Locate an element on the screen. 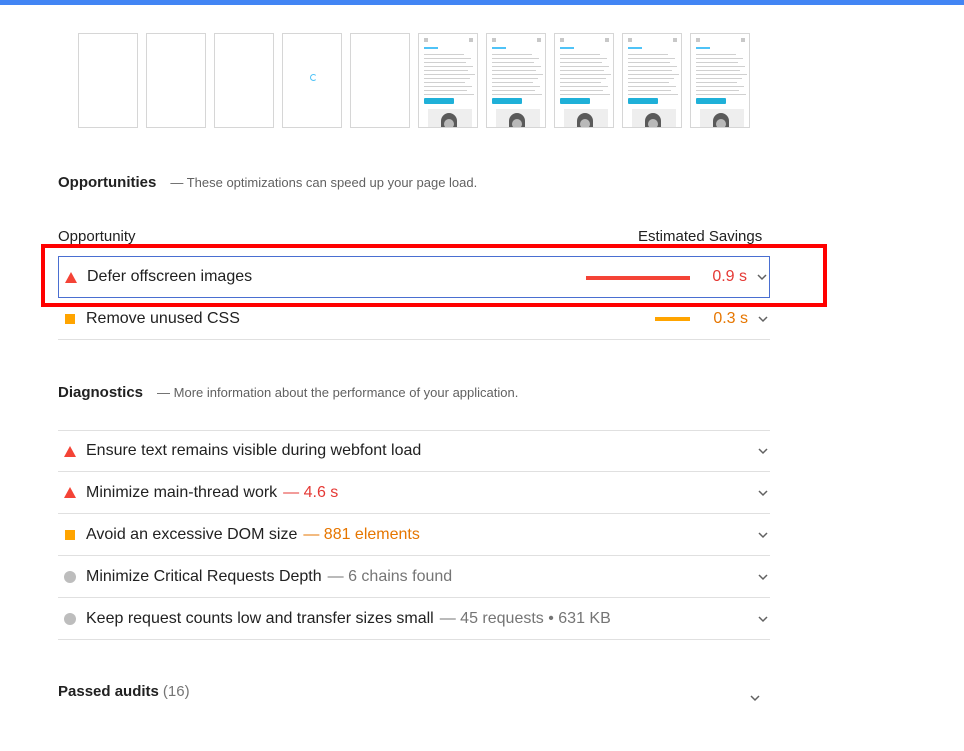 The width and height of the screenshot is (964, 751). top-accent-bar is located at coordinates (482, 2).